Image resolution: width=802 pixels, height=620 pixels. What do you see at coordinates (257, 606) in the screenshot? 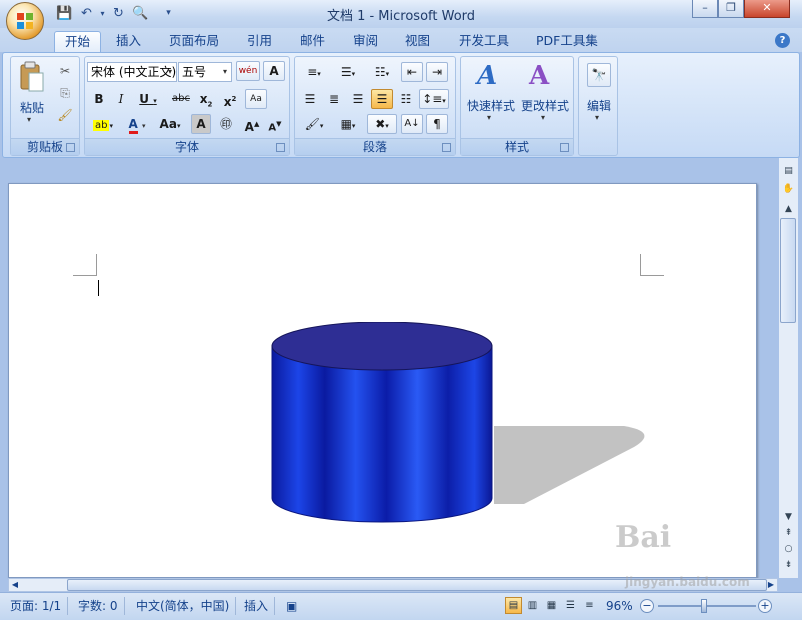
I see `insert-mode: 插入` at bounding box center [257, 606].